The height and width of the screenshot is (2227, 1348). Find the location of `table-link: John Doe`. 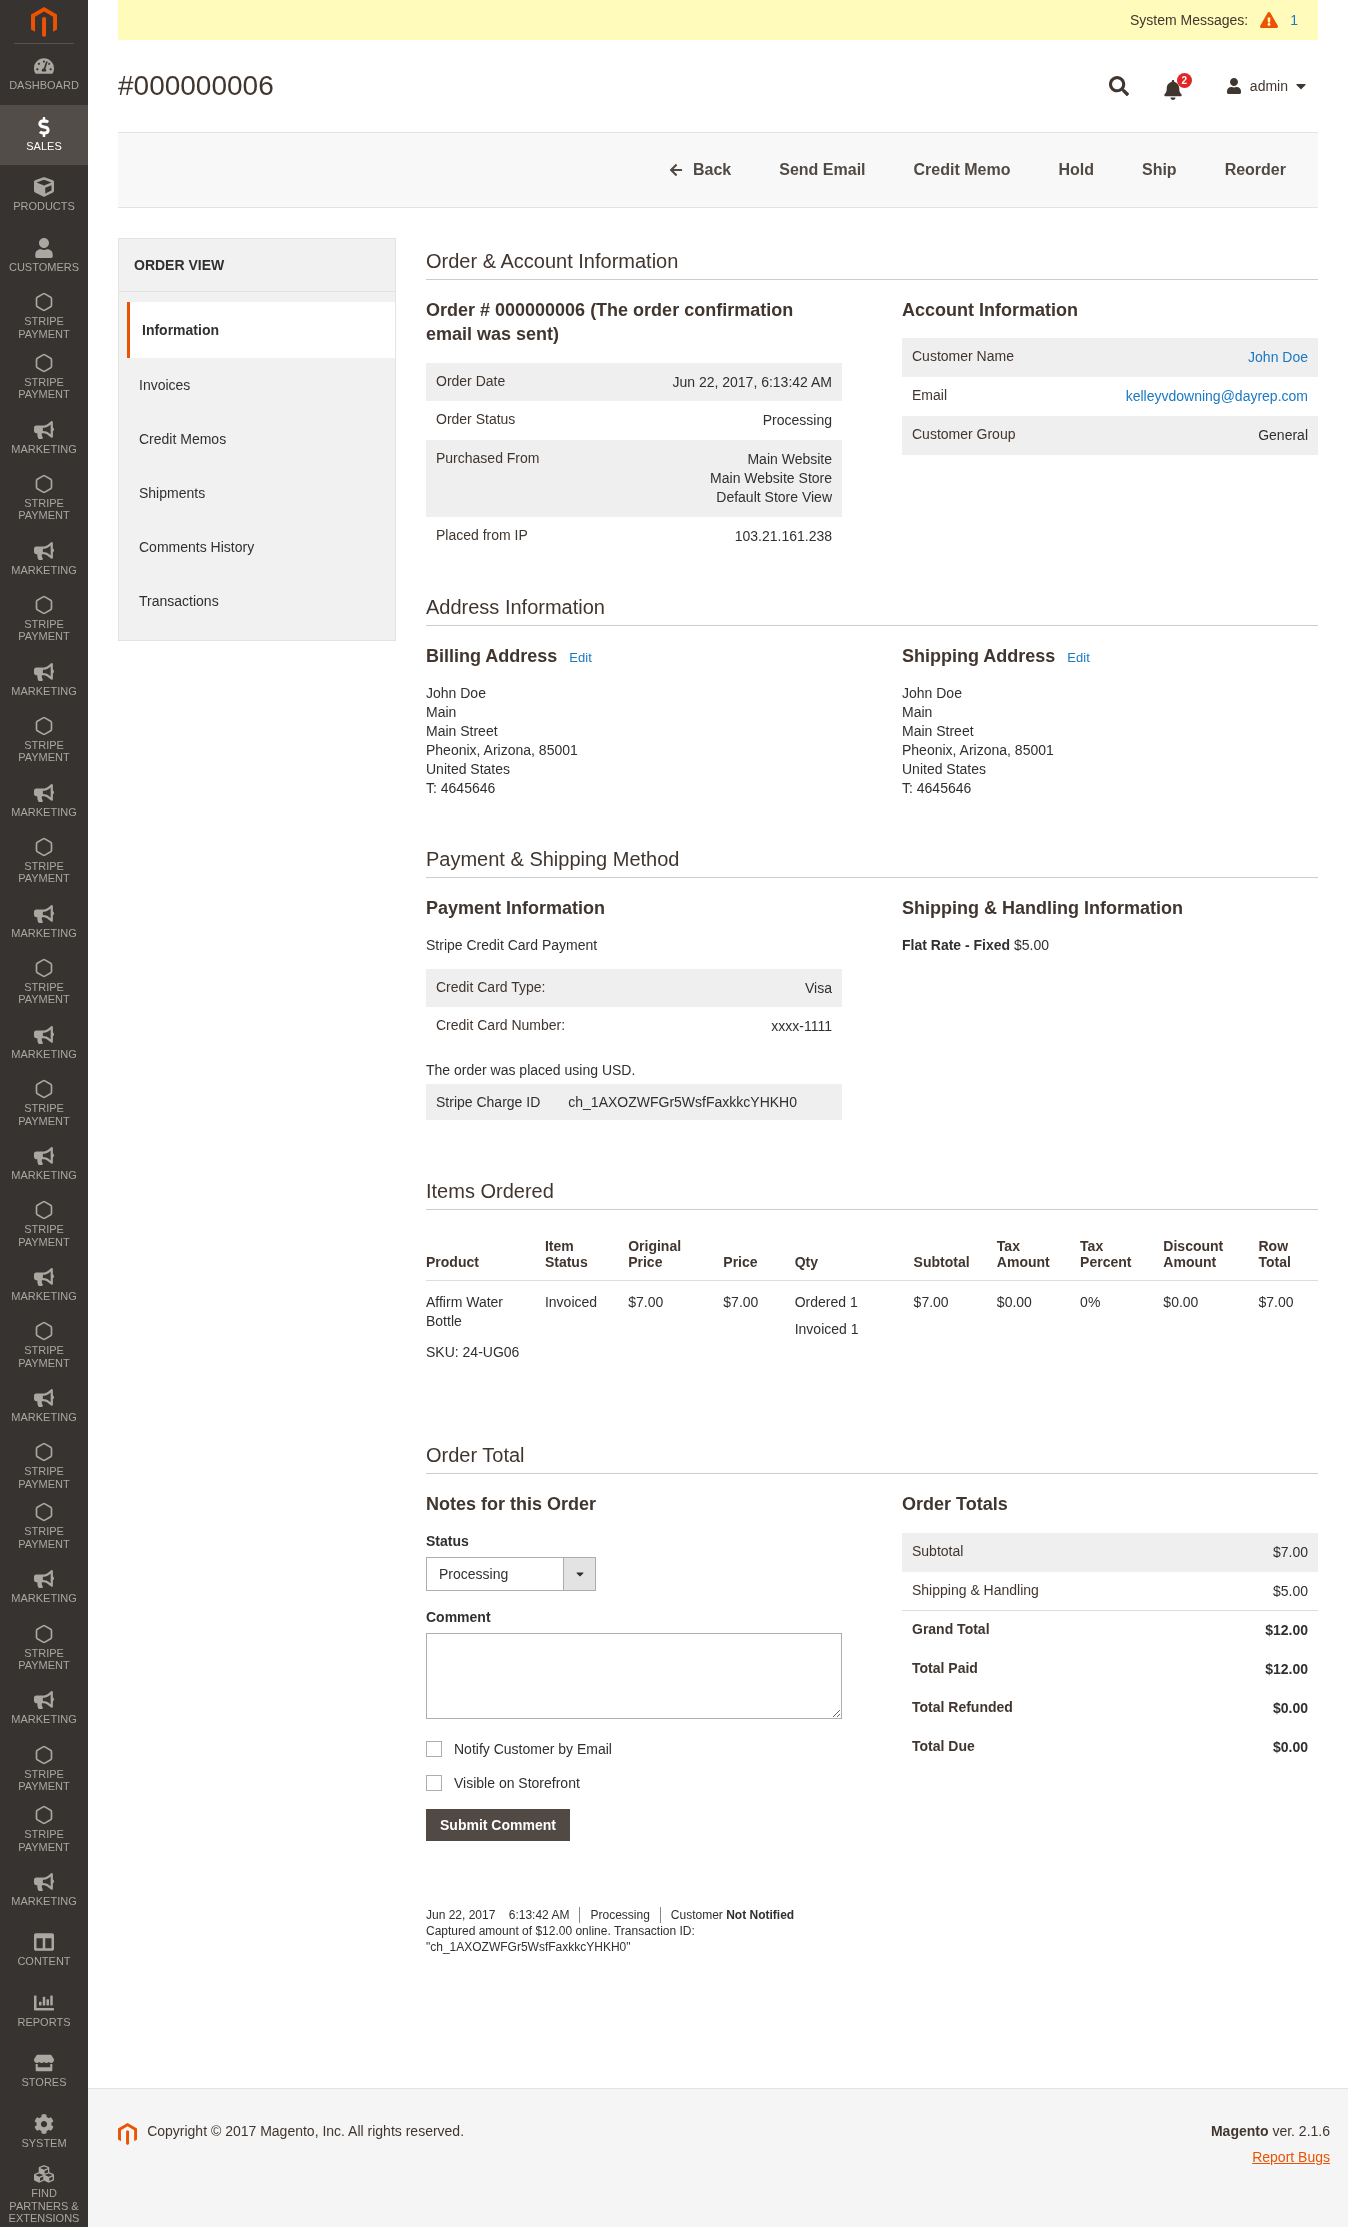

table-link: John Doe is located at coordinates (1188, 358).